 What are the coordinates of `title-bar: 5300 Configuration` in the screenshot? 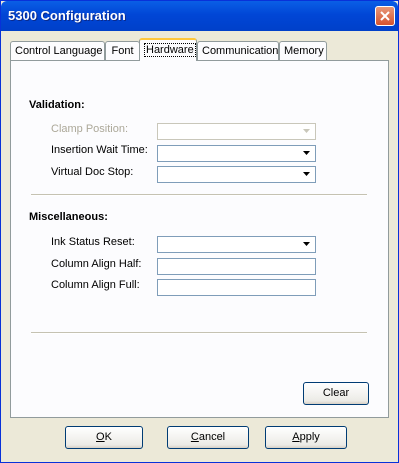 It's located at (199, 16).